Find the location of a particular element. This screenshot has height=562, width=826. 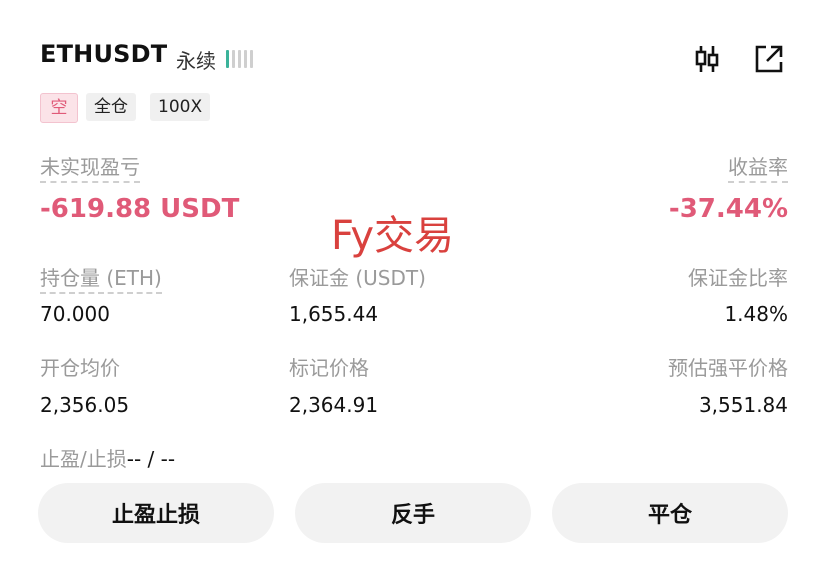

position-side-tag: 空 is located at coordinates (59, 108).